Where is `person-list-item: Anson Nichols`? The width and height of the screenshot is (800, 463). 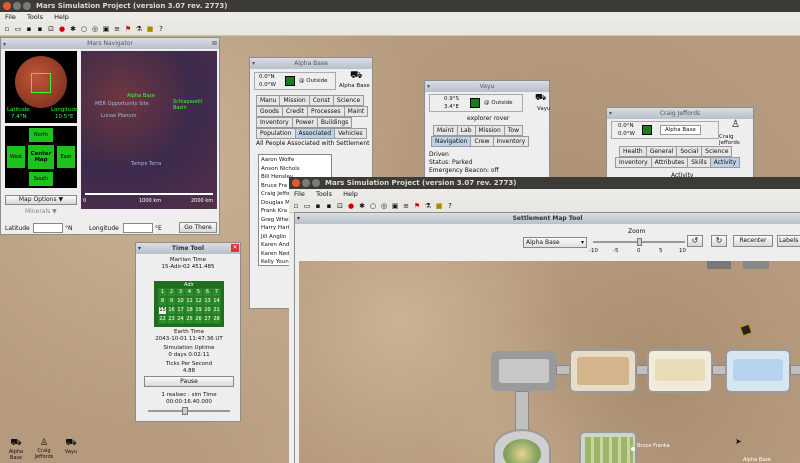
person-list-item: Anson Nichols is located at coordinates (295, 169).